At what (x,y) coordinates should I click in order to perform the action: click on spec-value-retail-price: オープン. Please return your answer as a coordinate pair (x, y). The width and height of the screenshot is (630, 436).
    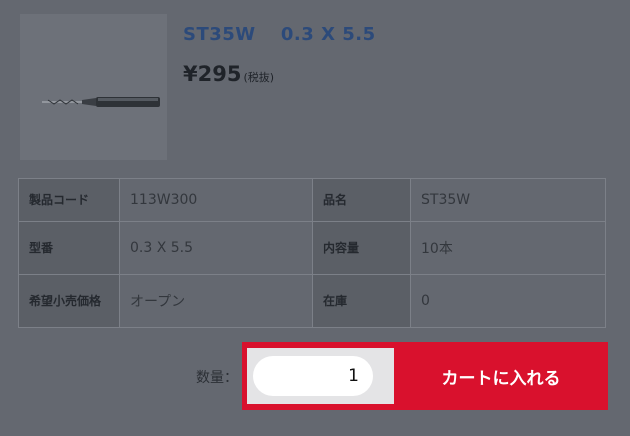
    Looking at the image, I should click on (216, 301).